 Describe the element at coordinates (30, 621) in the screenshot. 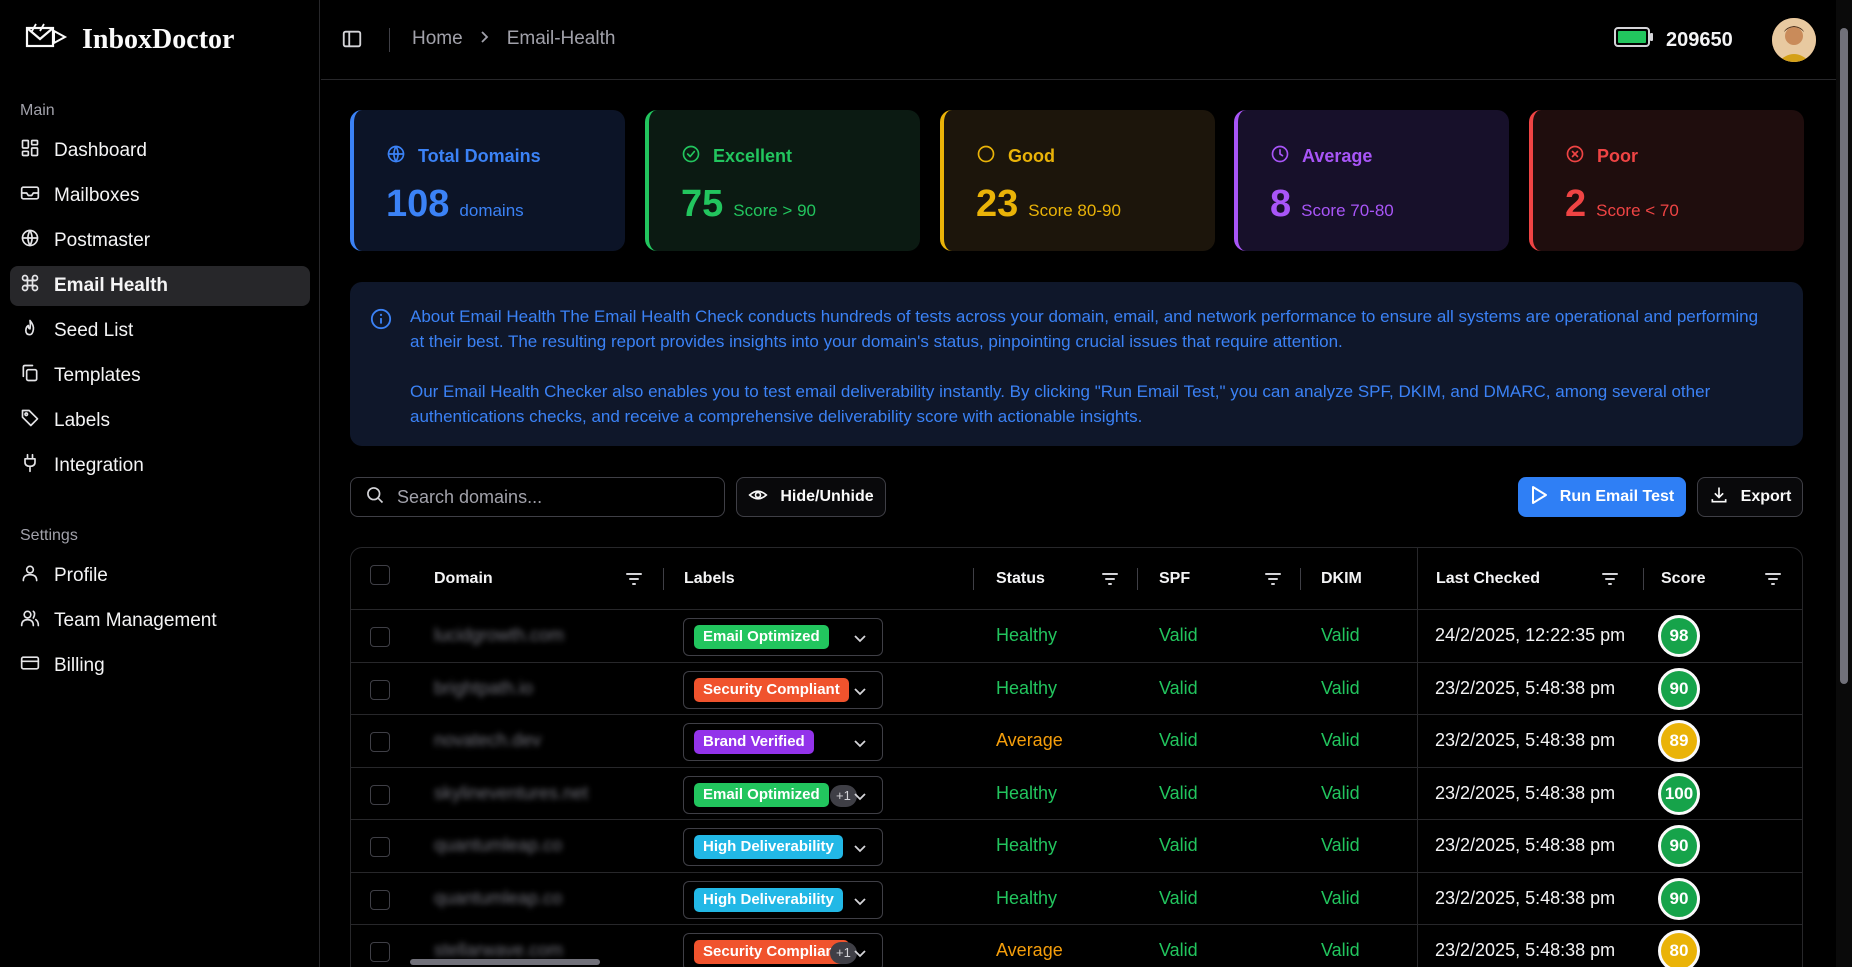

I see `users-icon` at that location.